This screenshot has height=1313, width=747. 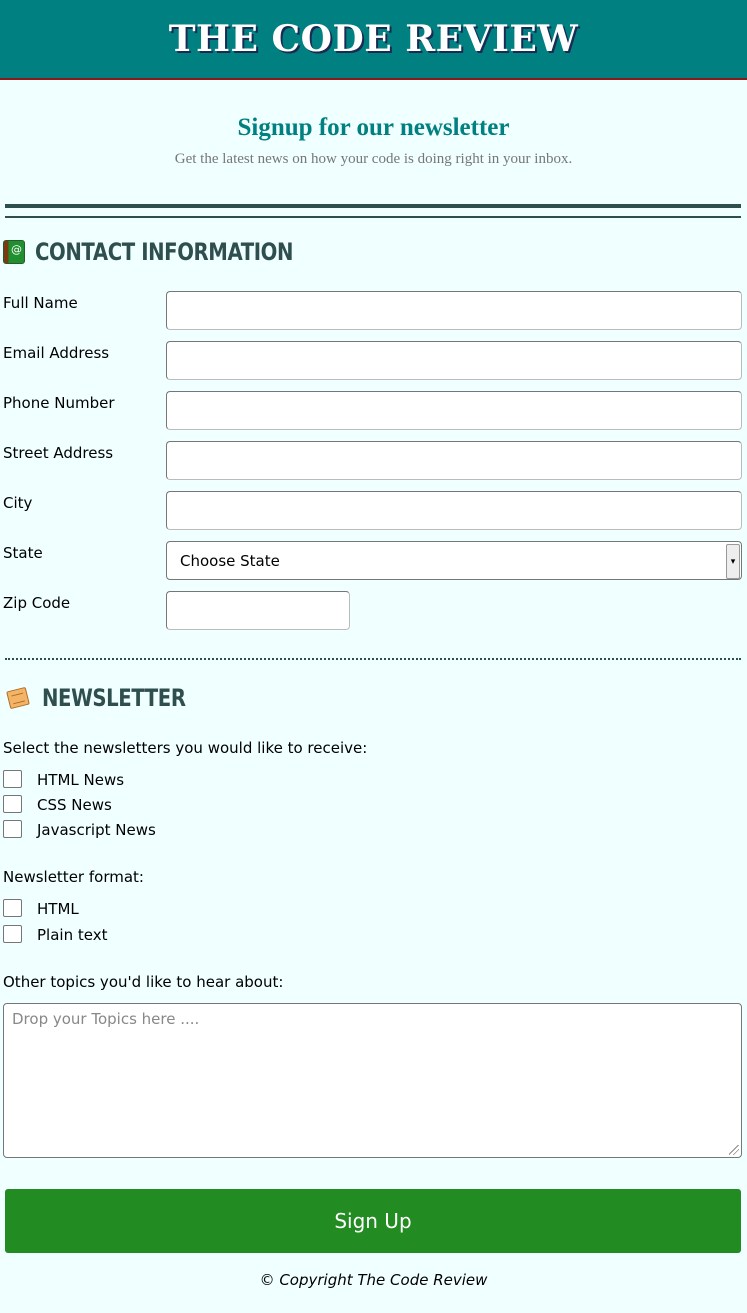 What do you see at coordinates (74, 805) in the screenshot?
I see `checkbox-css-news-label: CSS News` at bounding box center [74, 805].